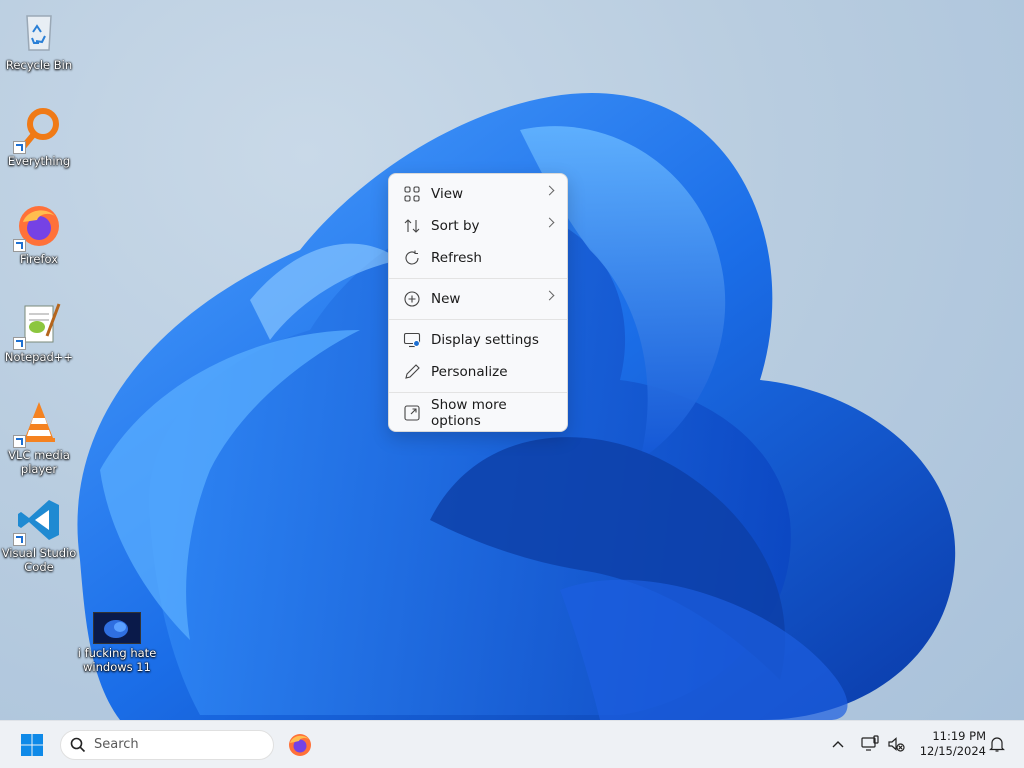 Image resolution: width=1024 pixels, height=768 pixels. What do you see at coordinates (412, 299) in the screenshot?
I see `plus-circle-icon` at bounding box center [412, 299].